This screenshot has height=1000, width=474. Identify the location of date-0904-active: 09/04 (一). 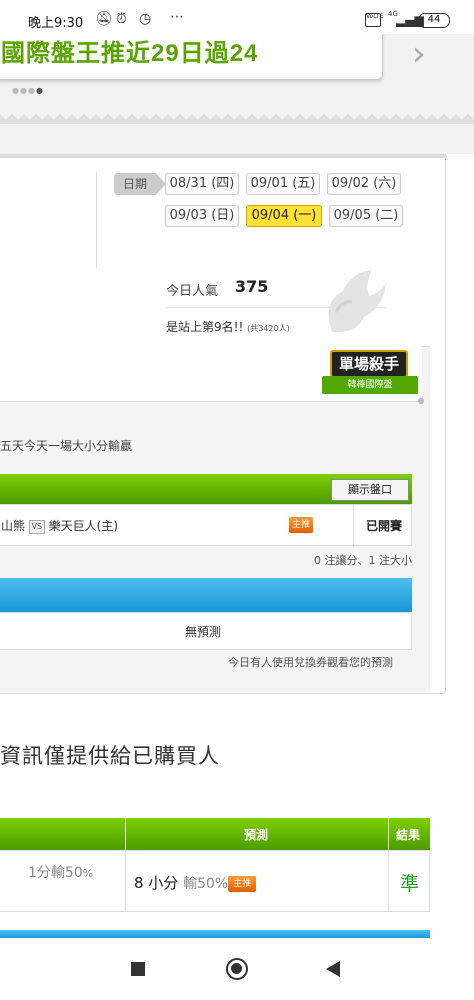
(284, 216).